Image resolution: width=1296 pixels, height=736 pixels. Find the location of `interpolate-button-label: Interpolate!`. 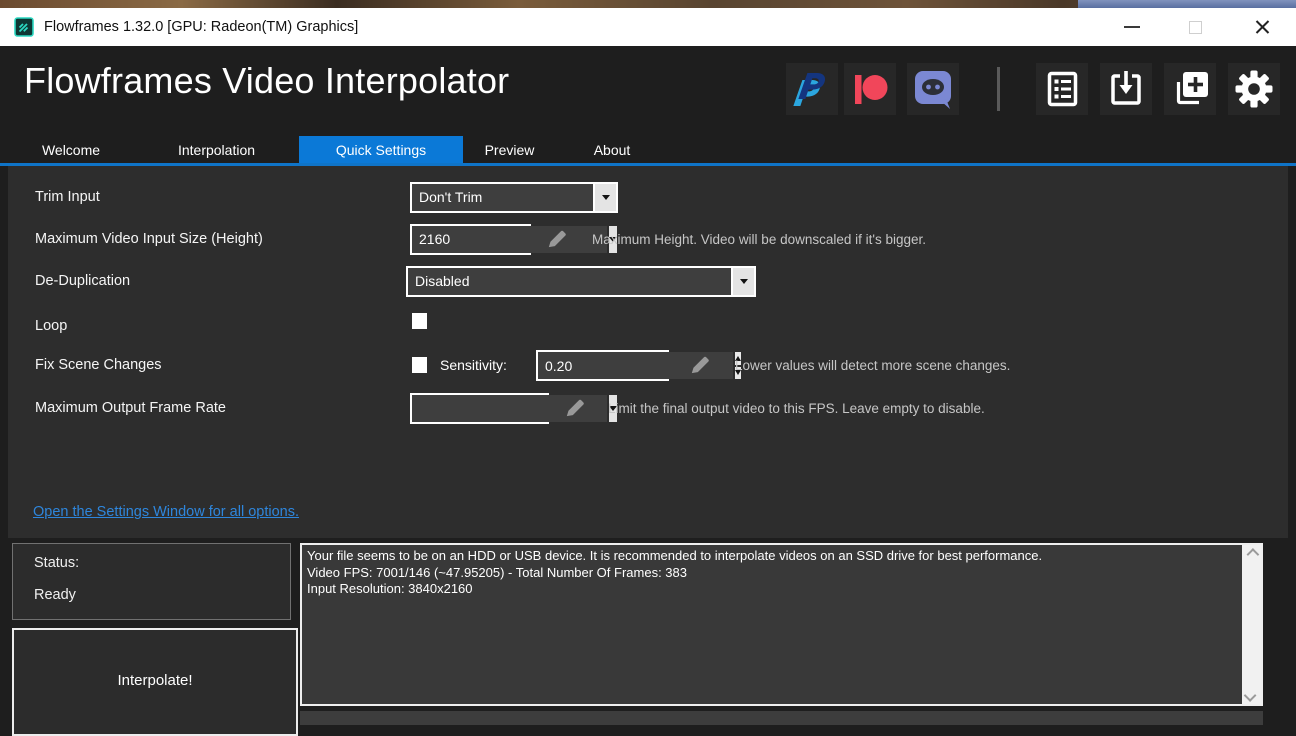

interpolate-button-label: Interpolate! is located at coordinates (155, 680).